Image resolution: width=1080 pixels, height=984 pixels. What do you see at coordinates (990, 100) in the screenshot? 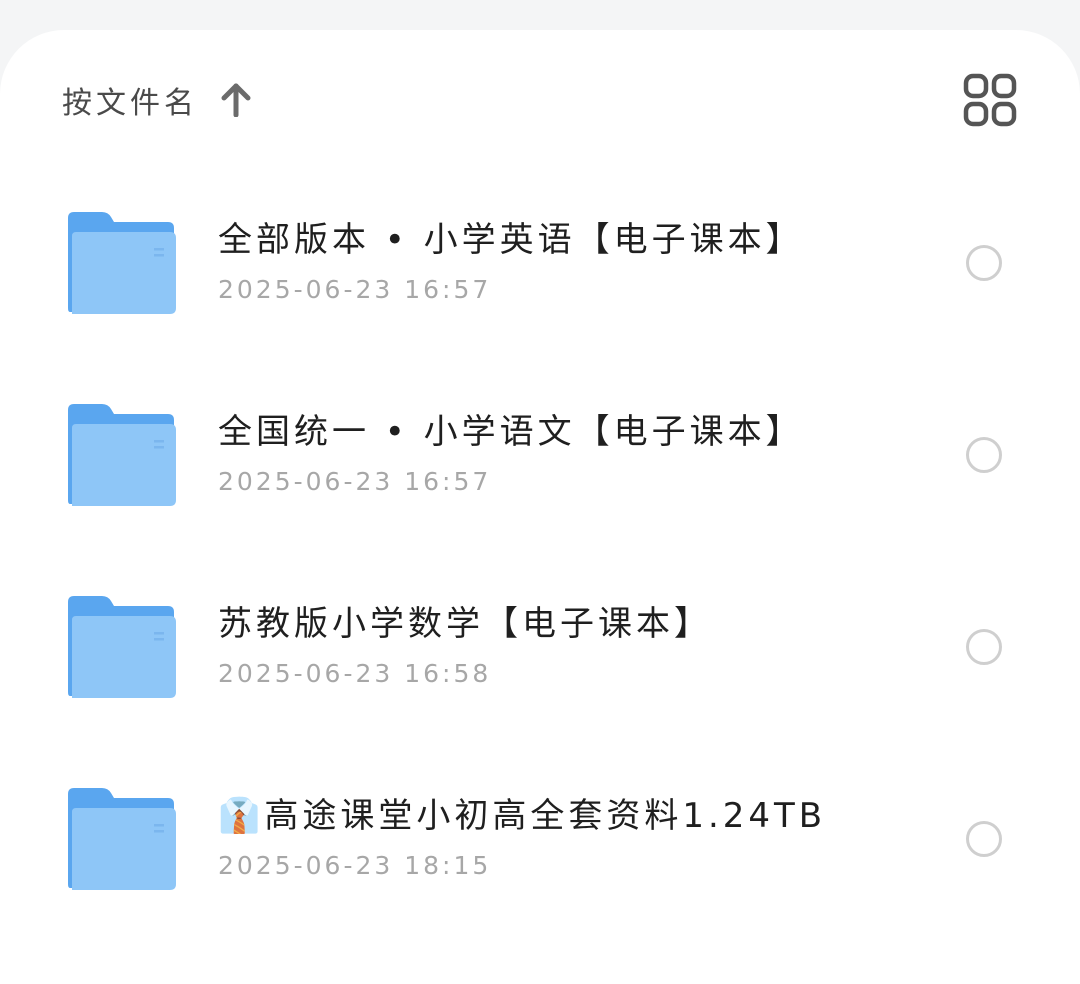
I see `grid-view-icon` at bounding box center [990, 100].